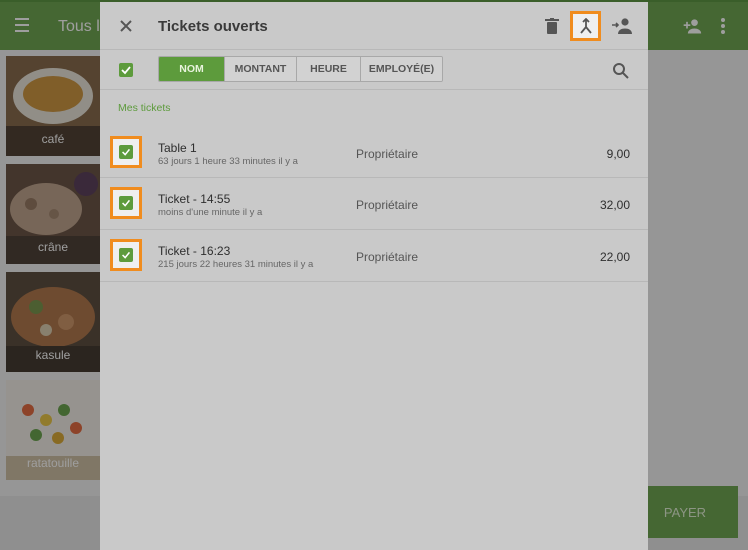 The width and height of the screenshot is (748, 550). I want to click on ticket-time: 63 jours 1 heure 33 minutes il y a, so click(228, 161).